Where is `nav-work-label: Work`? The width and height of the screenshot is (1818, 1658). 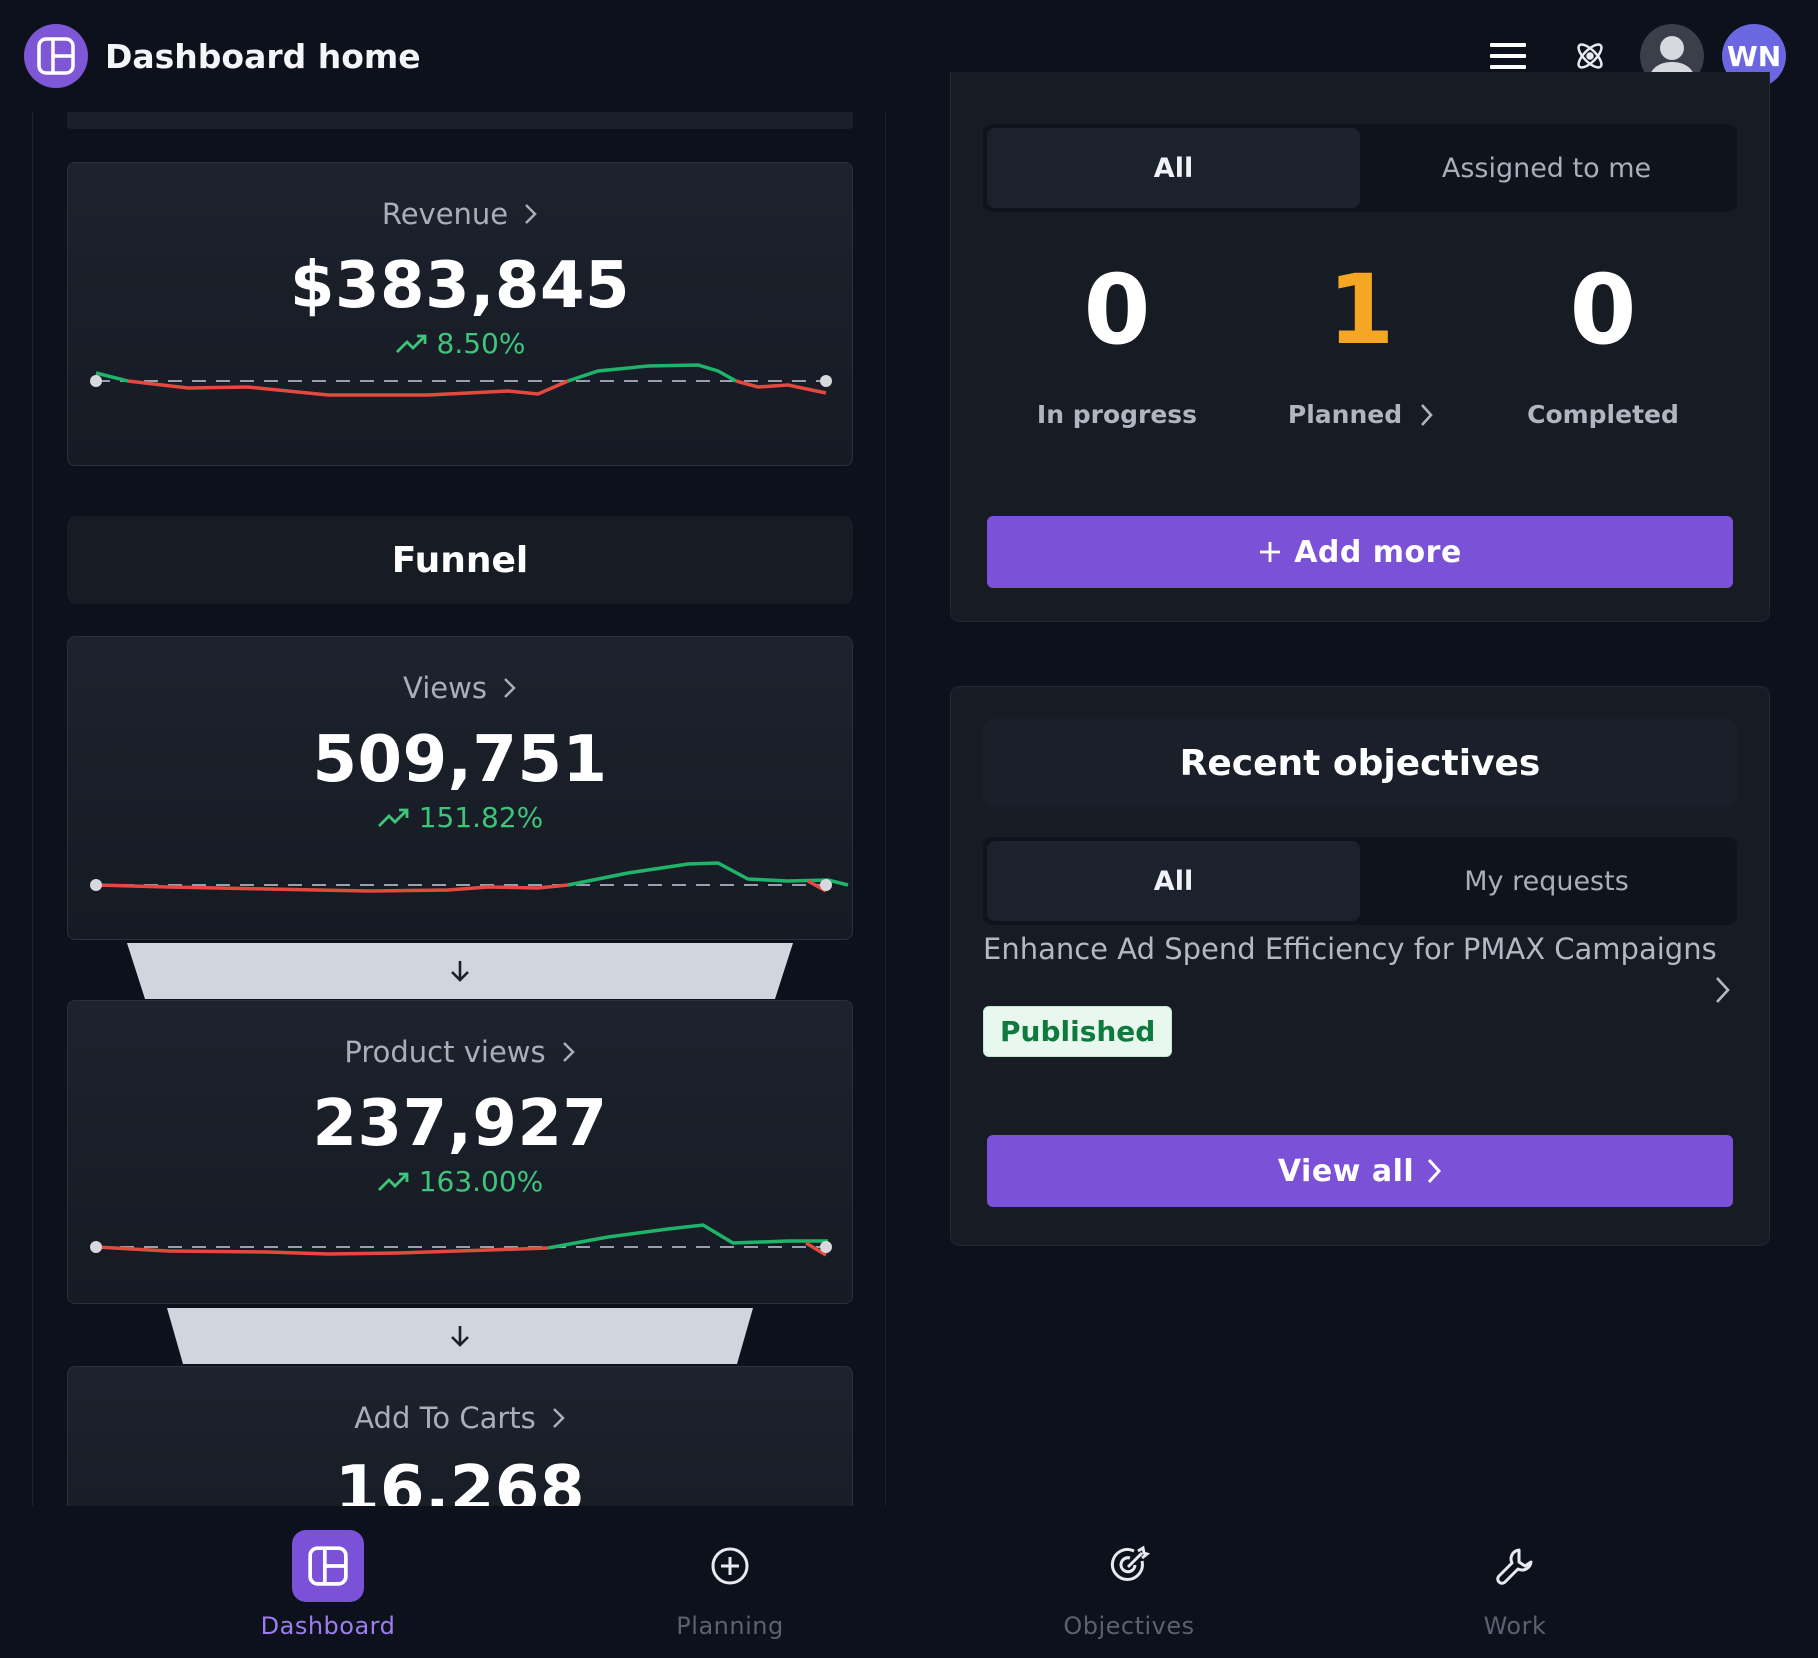 nav-work-label: Work is located at coordinates (1515, 1626).